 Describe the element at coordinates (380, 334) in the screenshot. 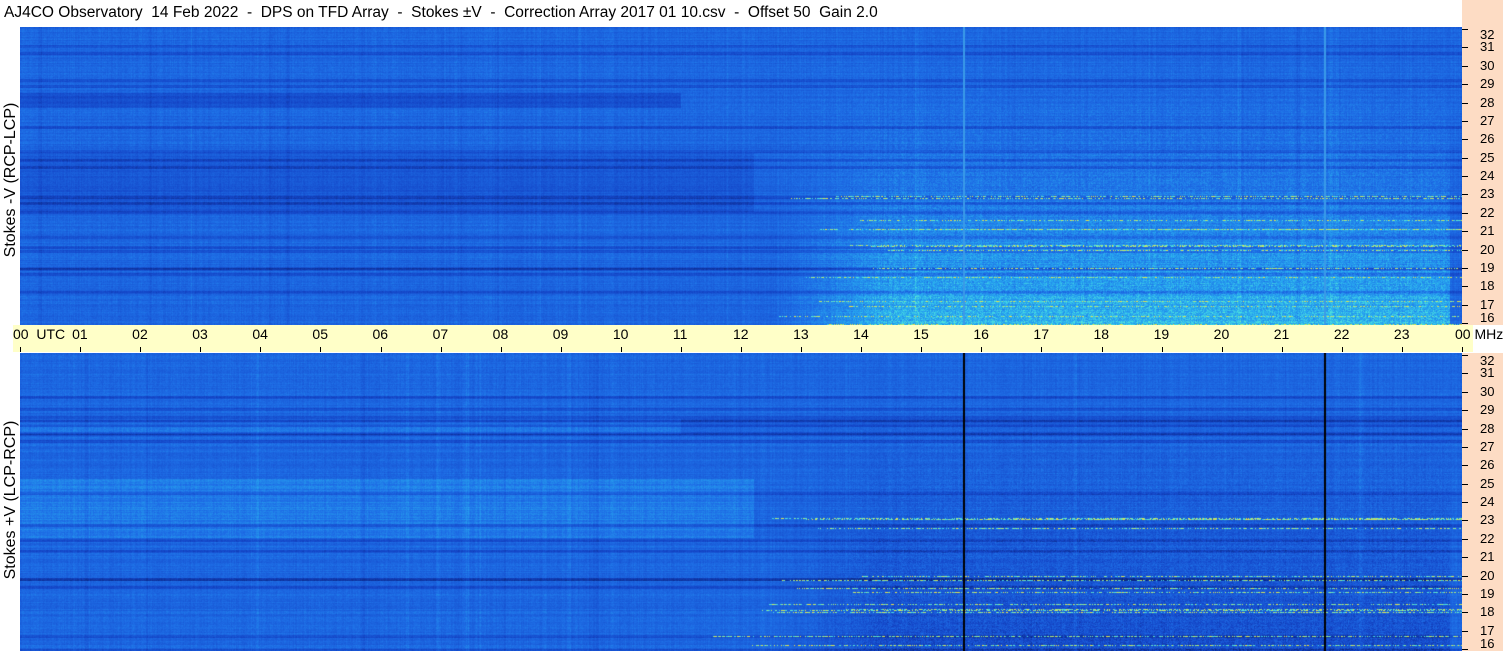

I see `utc-tick-label: 06` at that location.